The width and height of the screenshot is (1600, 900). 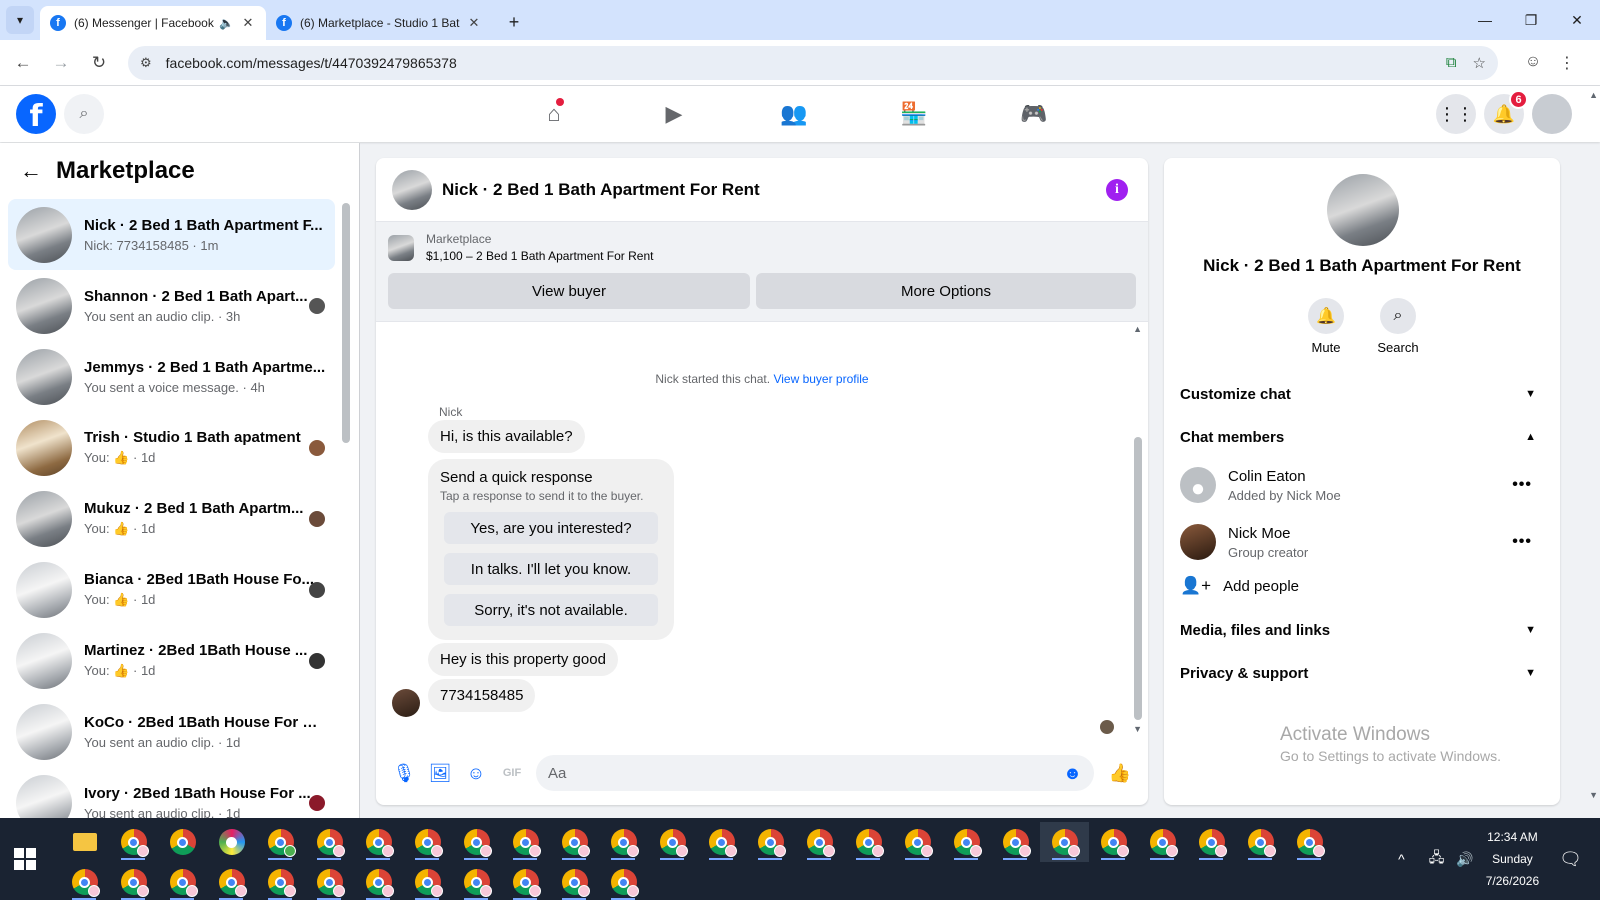 What do you see at coordinates (794, 114) in the screenshot?
I see `friends-icon: 👥` at bounding box center [794, 114].